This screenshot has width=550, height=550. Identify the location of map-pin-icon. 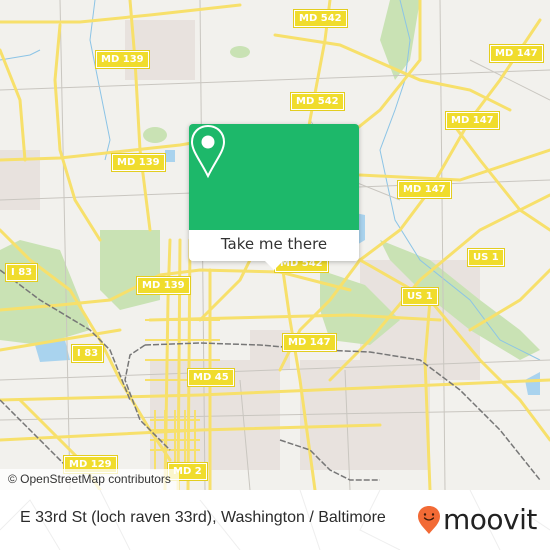
(208, 151).